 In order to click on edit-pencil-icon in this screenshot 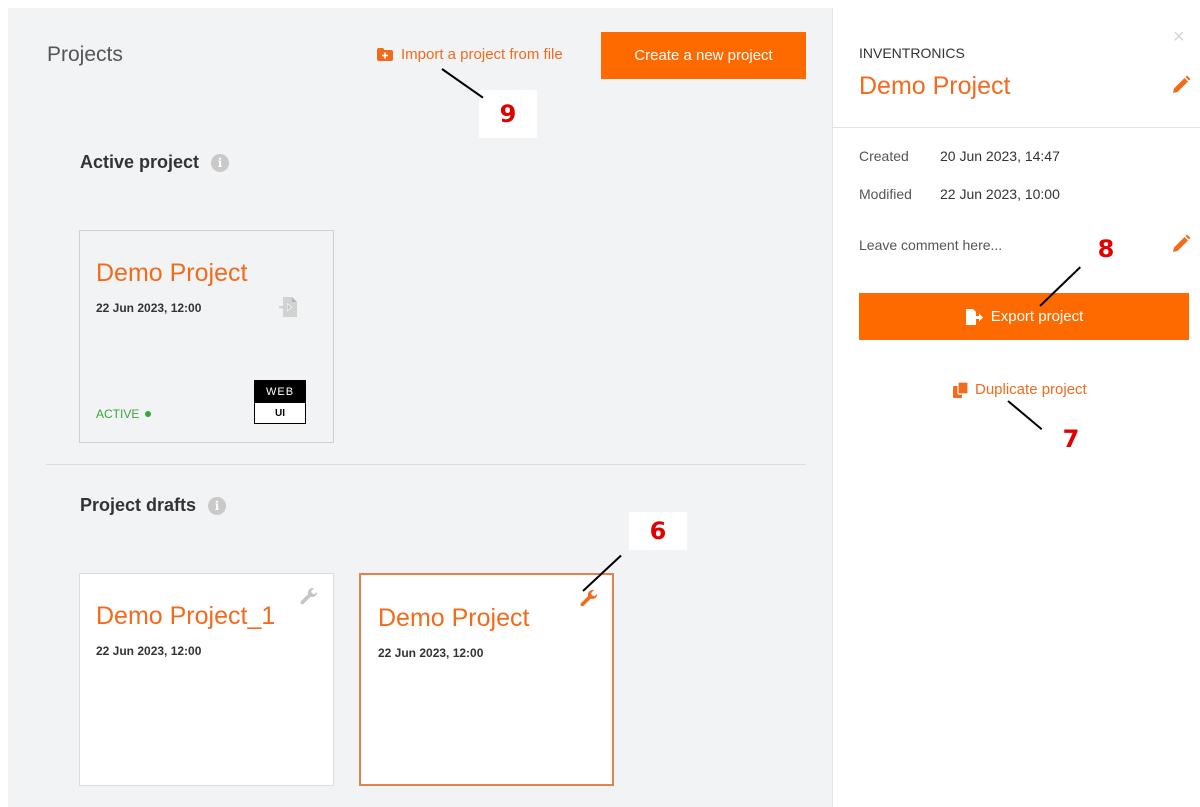, I will do `click(1181, 85)`.